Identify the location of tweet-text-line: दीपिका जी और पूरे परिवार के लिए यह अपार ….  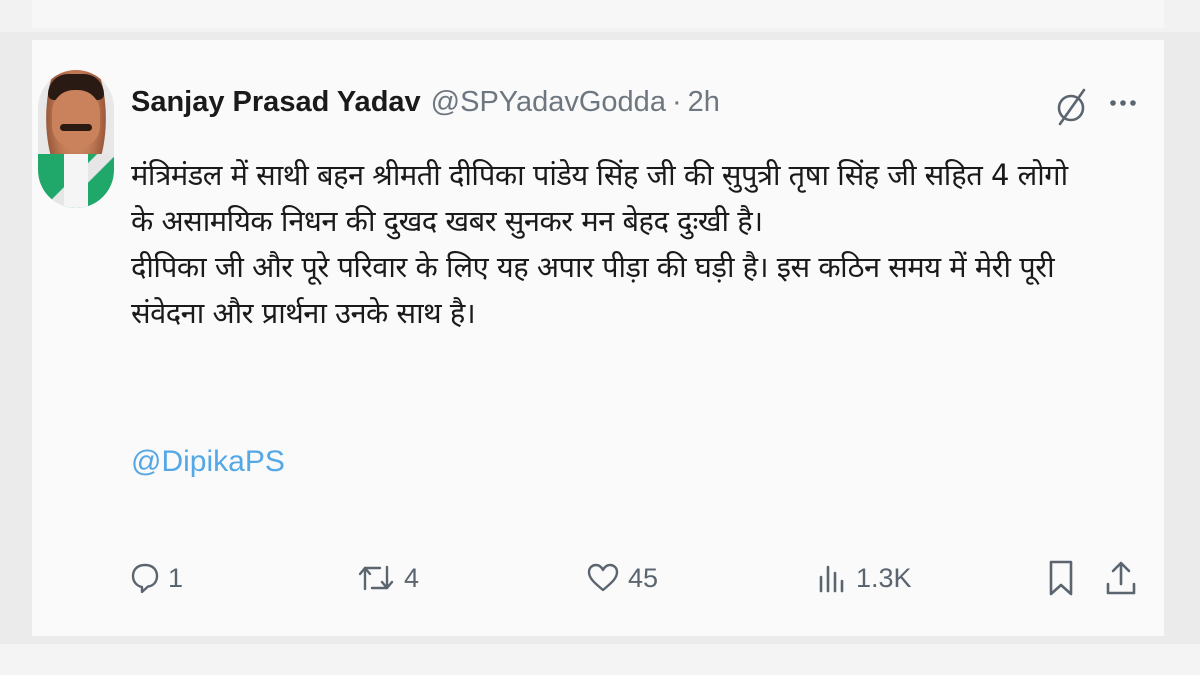
(593, 267).